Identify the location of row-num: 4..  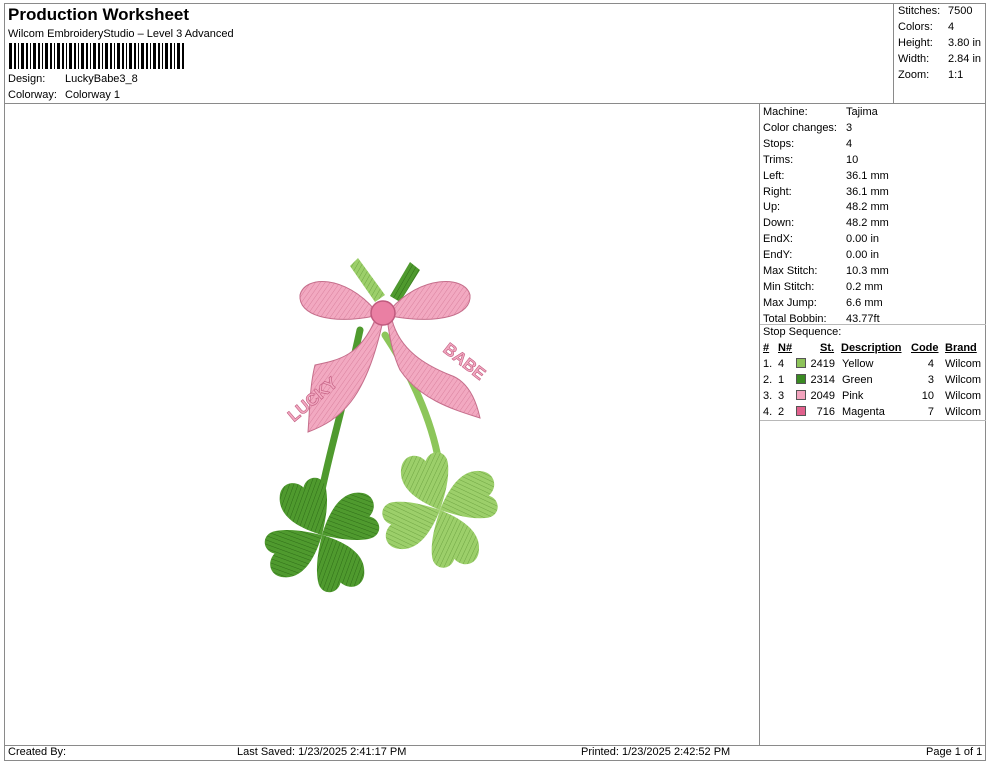
(768, 412).